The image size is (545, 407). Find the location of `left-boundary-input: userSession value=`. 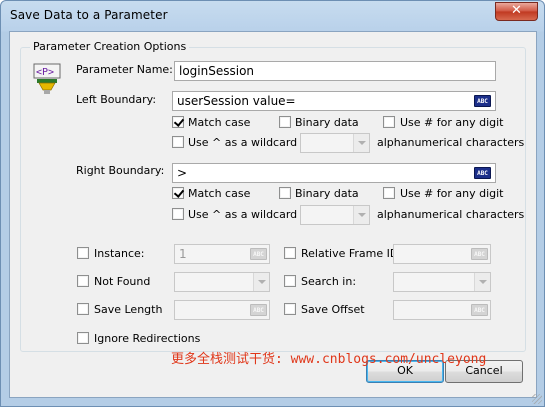

left-boundary-input: userSession value= is located at coordinates (334, 101).